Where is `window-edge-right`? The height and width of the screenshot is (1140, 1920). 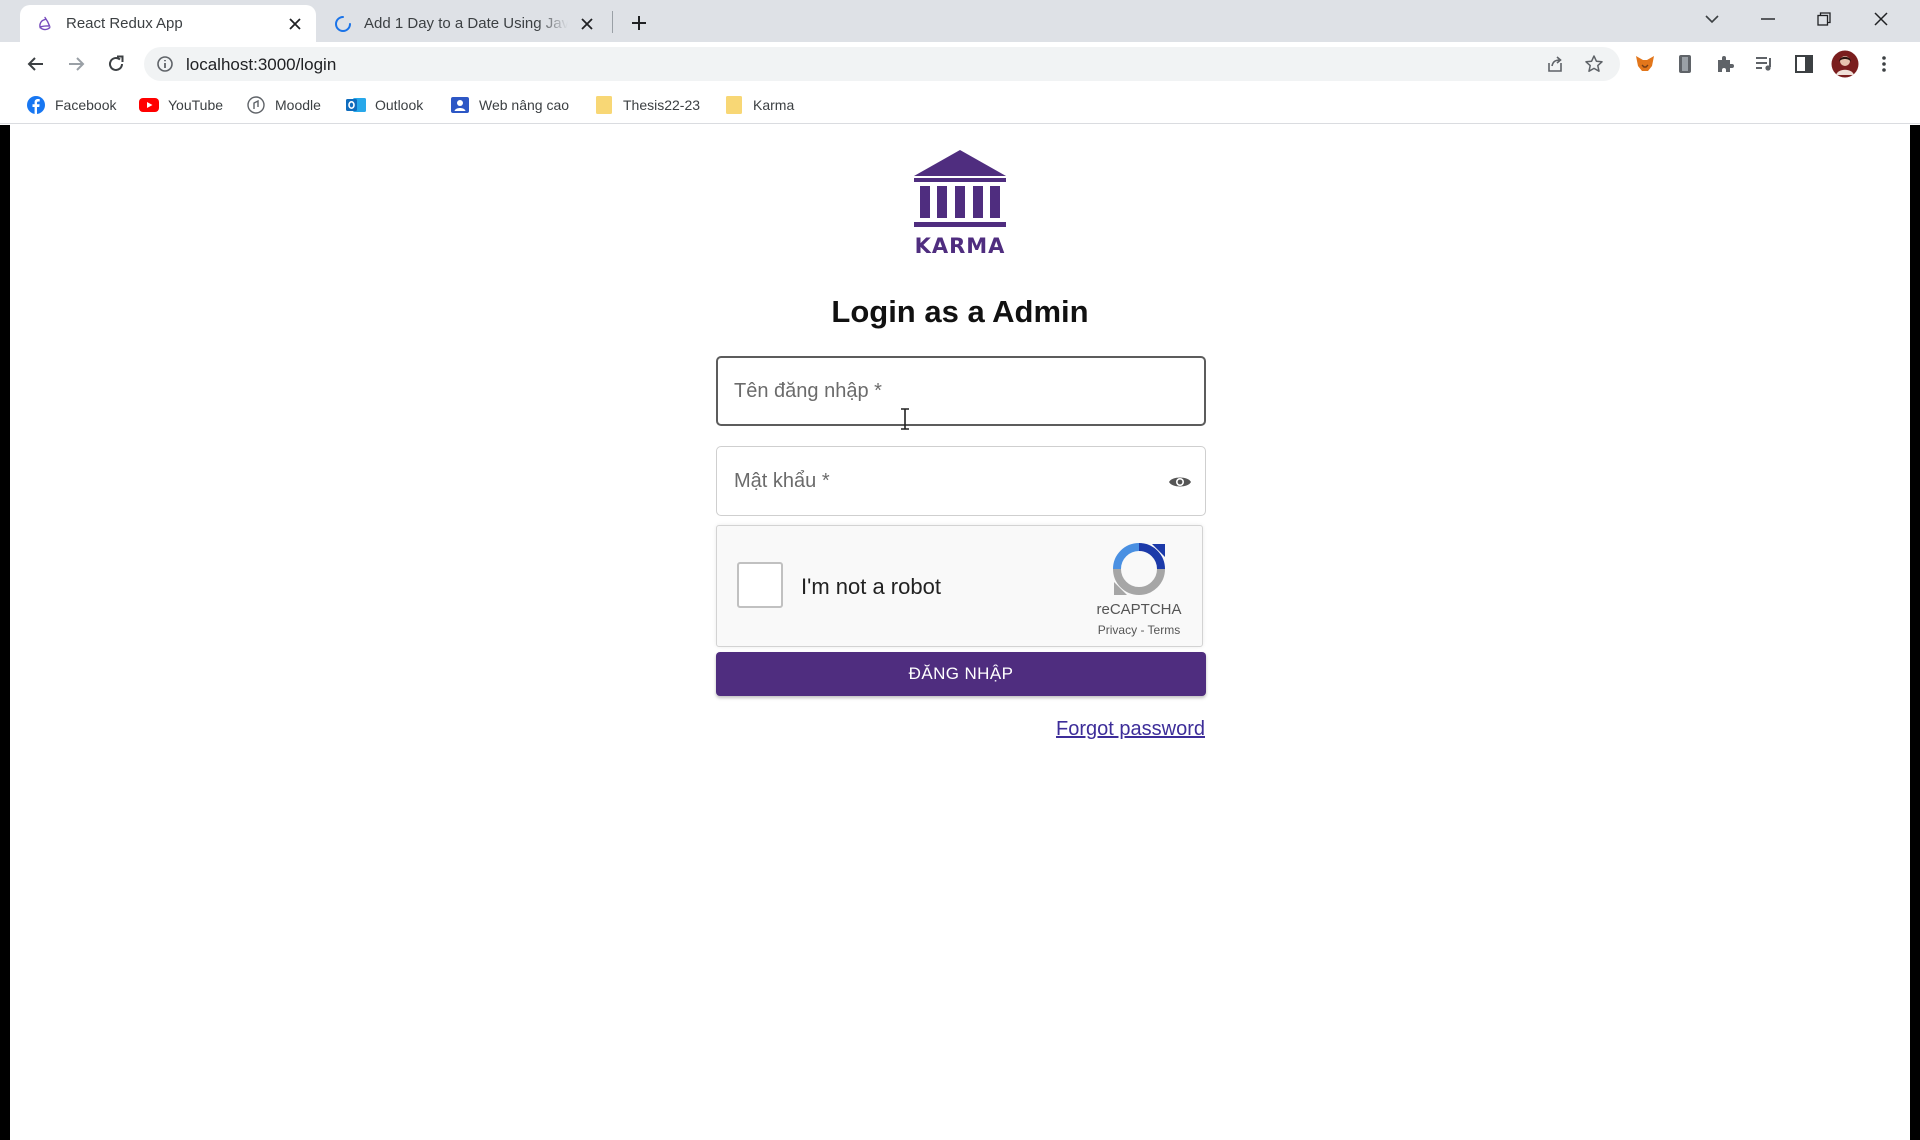
window-edge-right is located at coordinates (1915, 632).